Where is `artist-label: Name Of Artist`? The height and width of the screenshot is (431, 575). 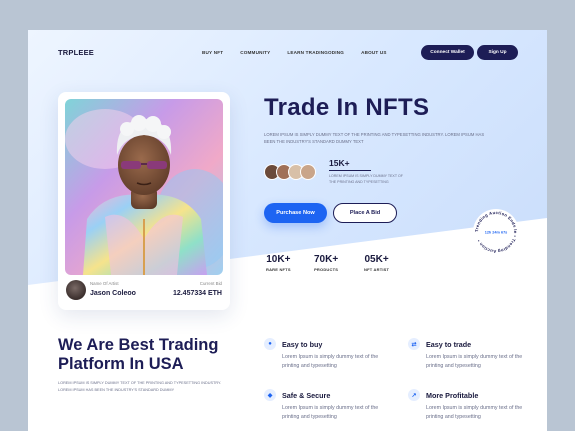 artist-label: Name Of Artist is located at coordinates (104, 283).